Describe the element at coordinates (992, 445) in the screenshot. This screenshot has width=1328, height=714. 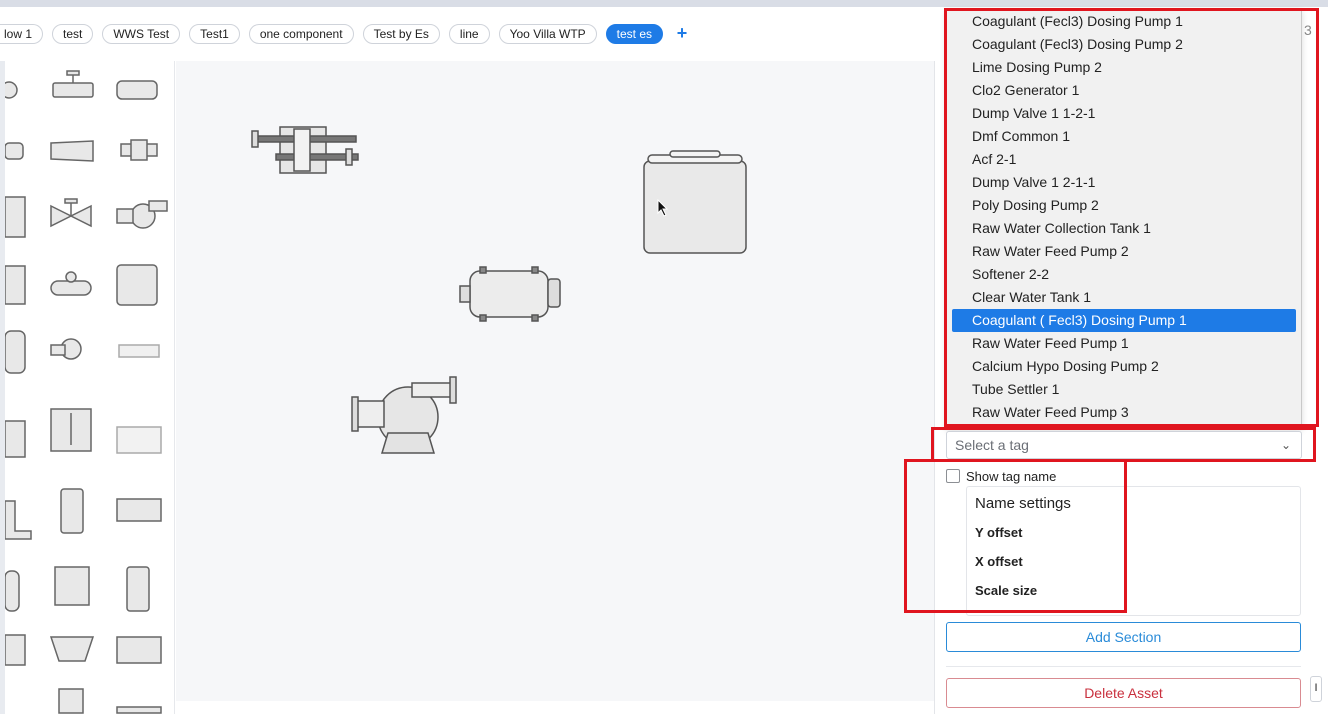
I see `select-tag-placeholder: Select a tag` at that location.